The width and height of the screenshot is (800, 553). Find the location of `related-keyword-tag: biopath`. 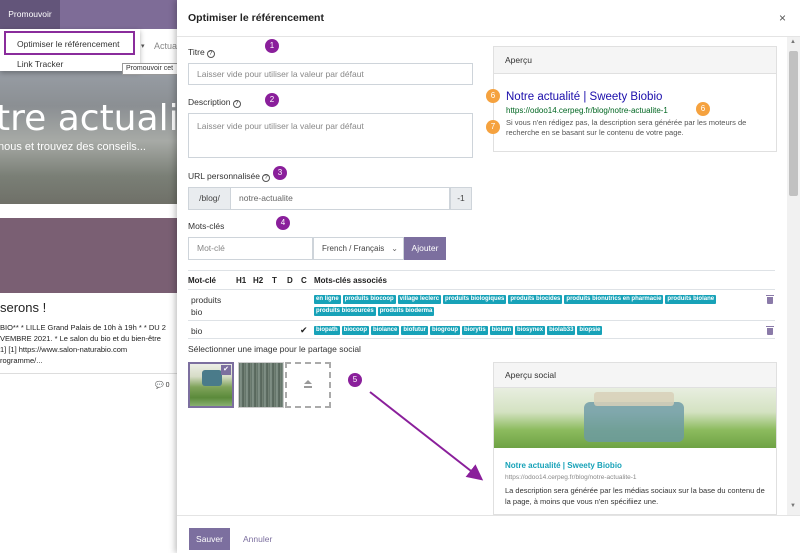

related-keyword-tag: biopath is located at coordinates (327, 330).